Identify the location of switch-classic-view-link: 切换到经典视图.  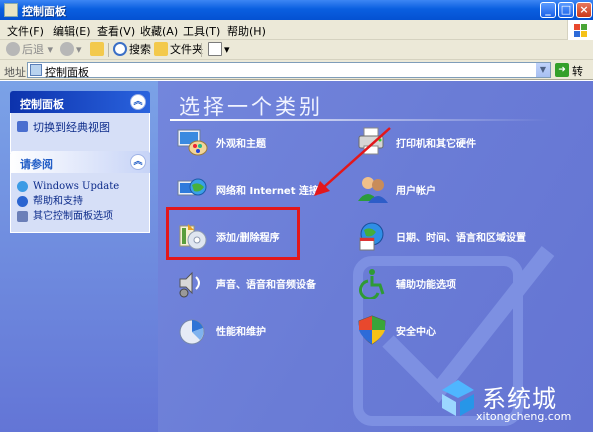
(80, 128).